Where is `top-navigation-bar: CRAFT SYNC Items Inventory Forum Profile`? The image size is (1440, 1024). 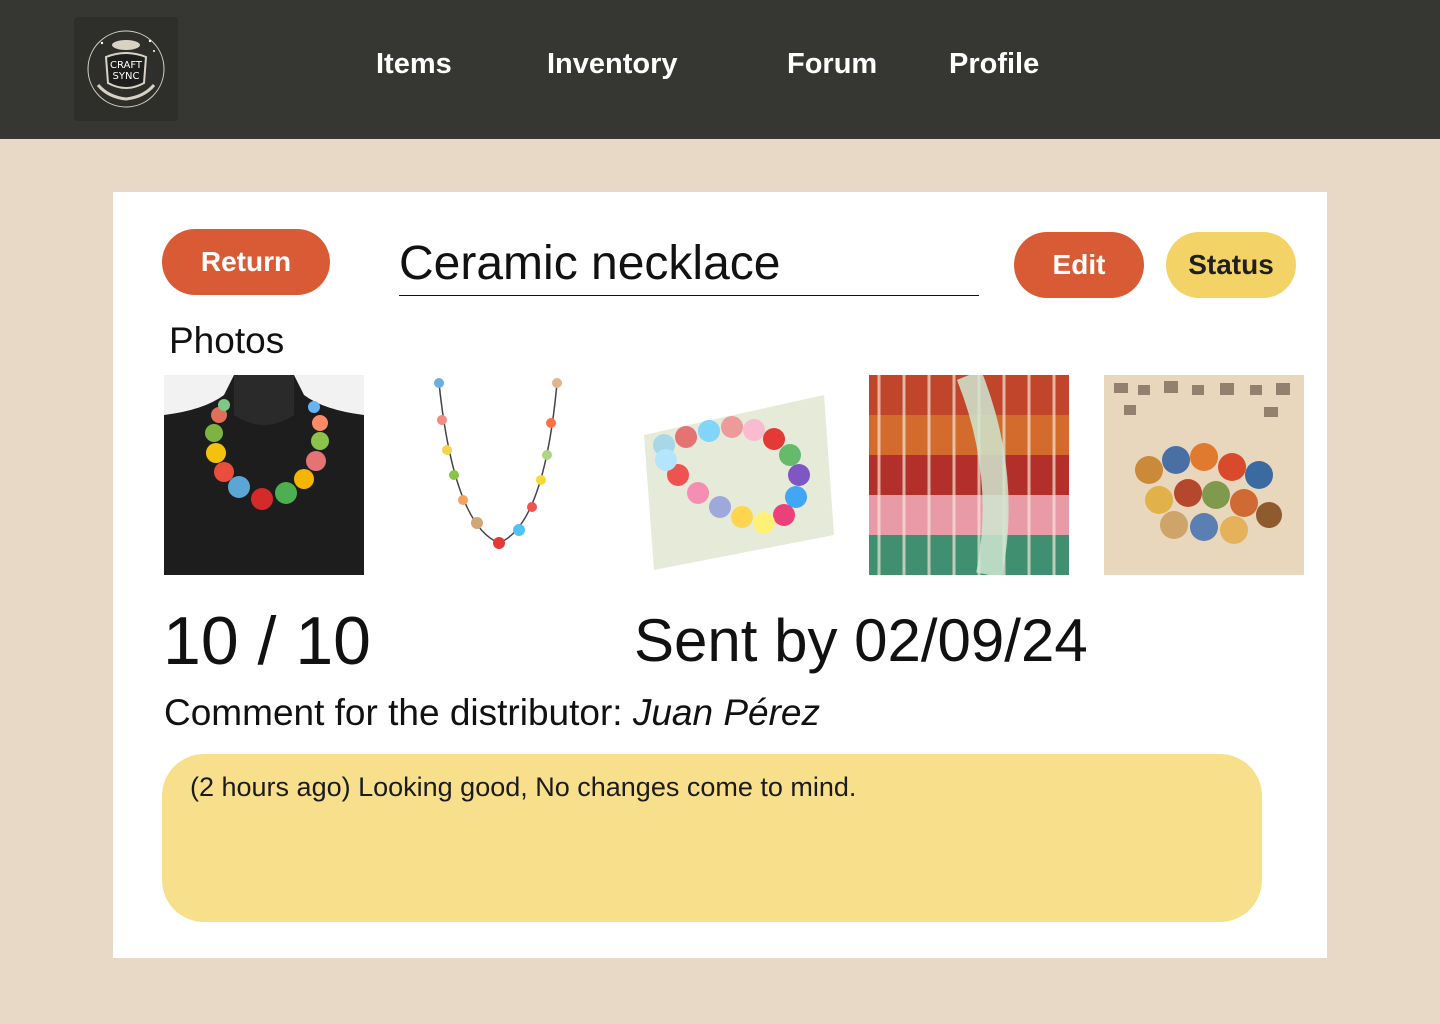
top-navigation-bar: CRAFT SYNC Items Inventory Forum Profile is located at coordinates (720, 69).